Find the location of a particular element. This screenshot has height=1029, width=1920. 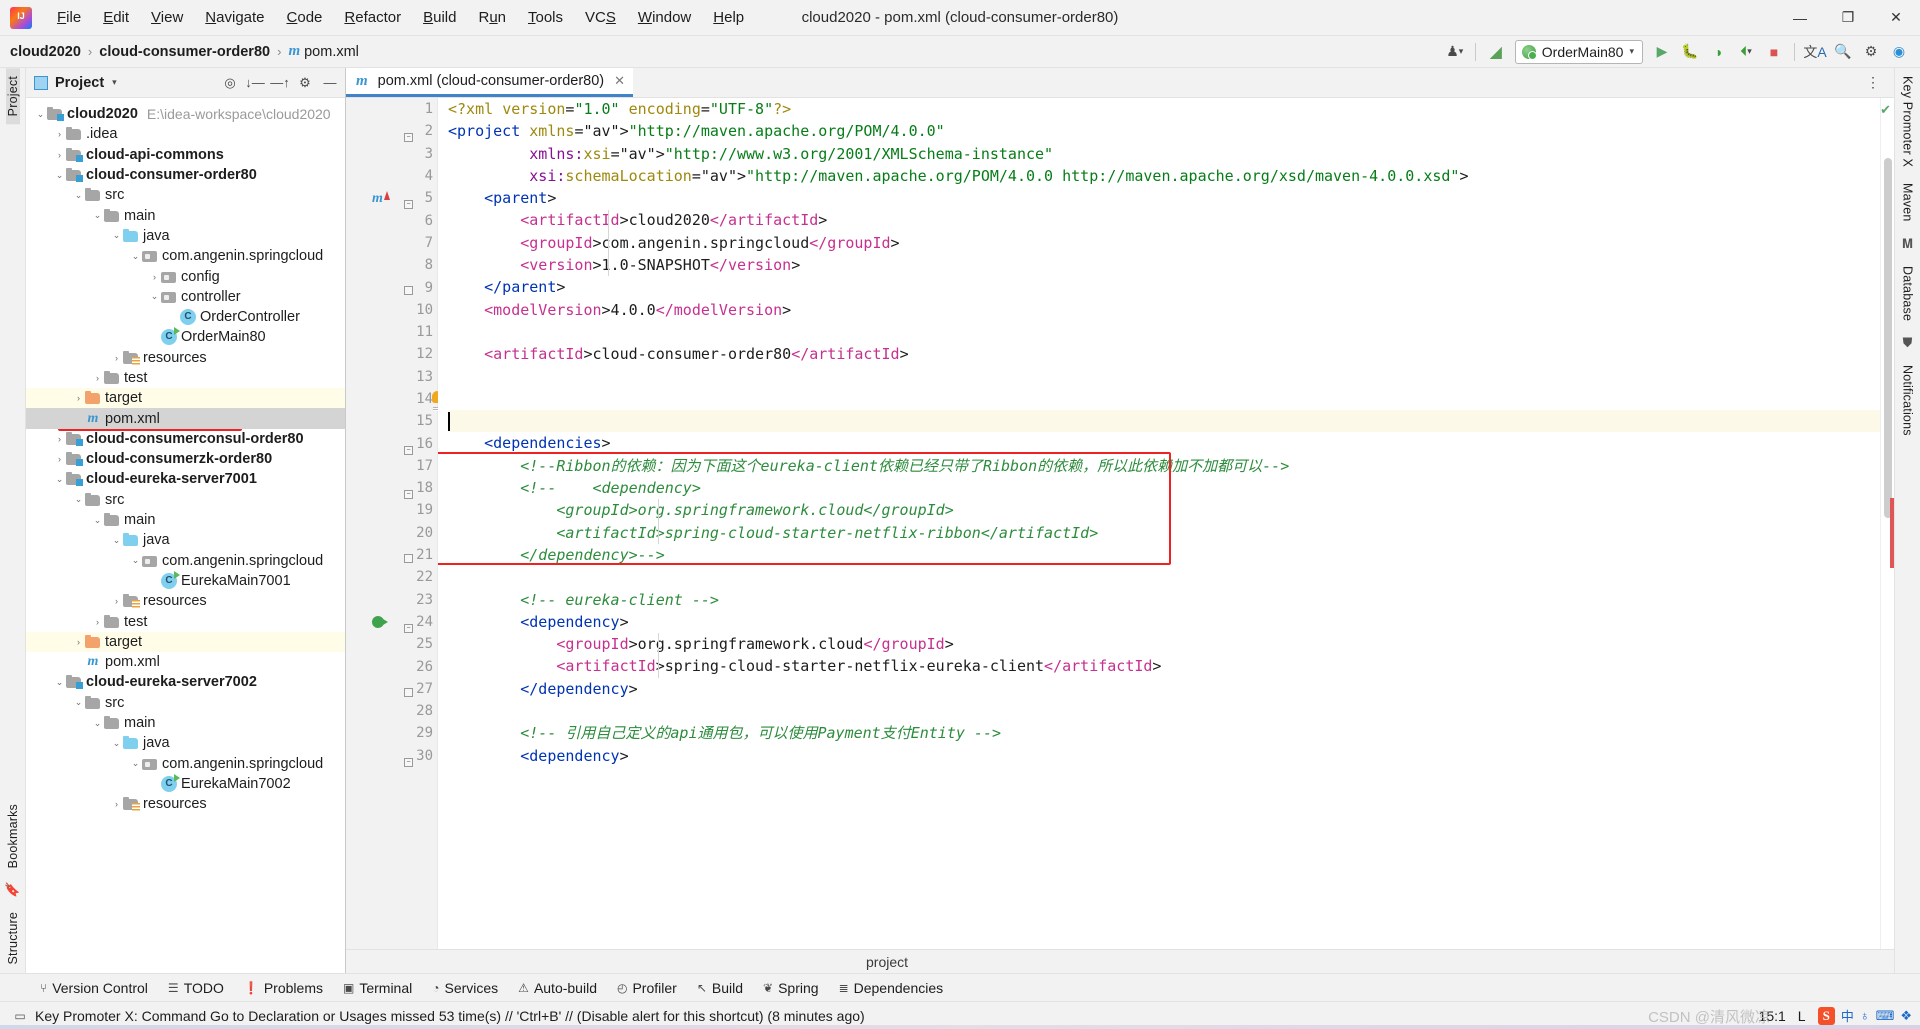

tree-node-cloud-eureka-server7002: ⌄ cloud-eureka-server7002 is located at coordinates (185, 682).